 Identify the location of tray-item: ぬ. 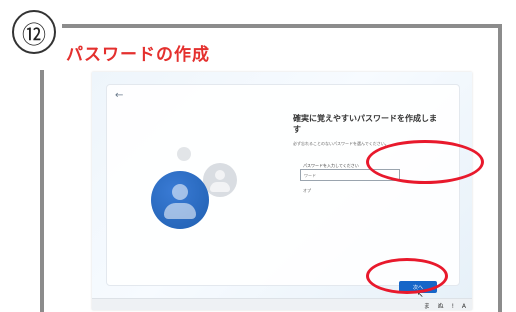
(441, 306).